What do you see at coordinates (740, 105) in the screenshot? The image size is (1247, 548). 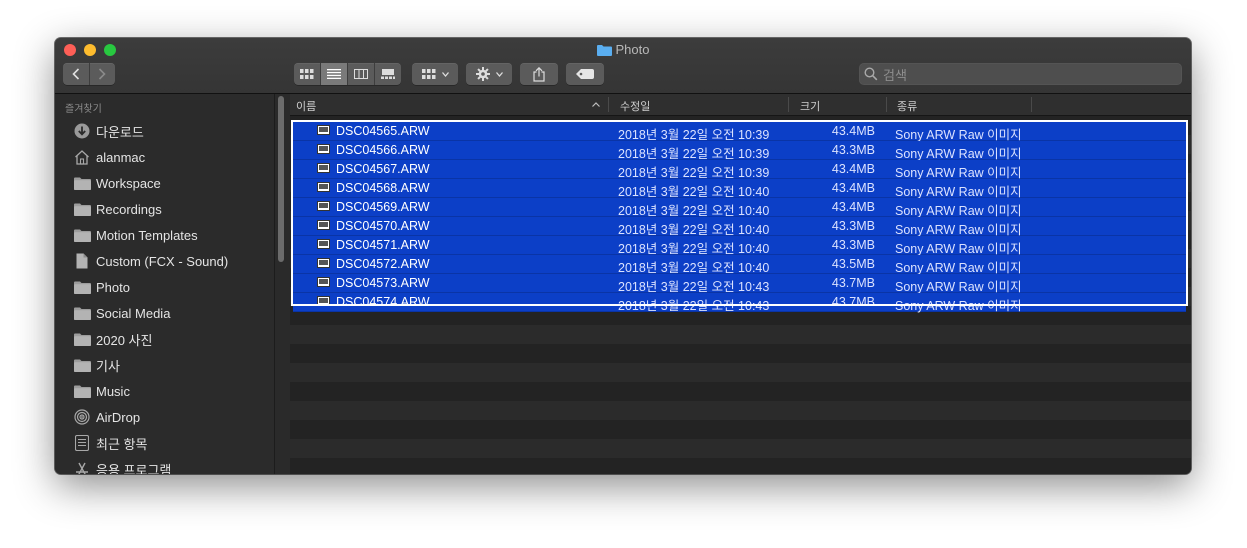 I see `column-header: 이름 수정일 크기 종류` at bounding box center [740, 105].